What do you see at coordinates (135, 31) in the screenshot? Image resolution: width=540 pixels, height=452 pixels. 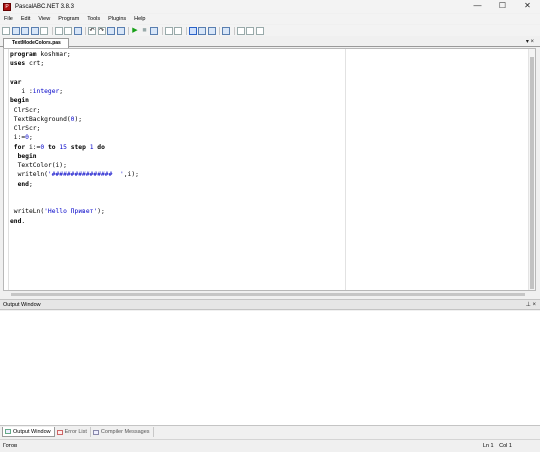 I see `run-icon: ▶` at bounding box center [135, 31].